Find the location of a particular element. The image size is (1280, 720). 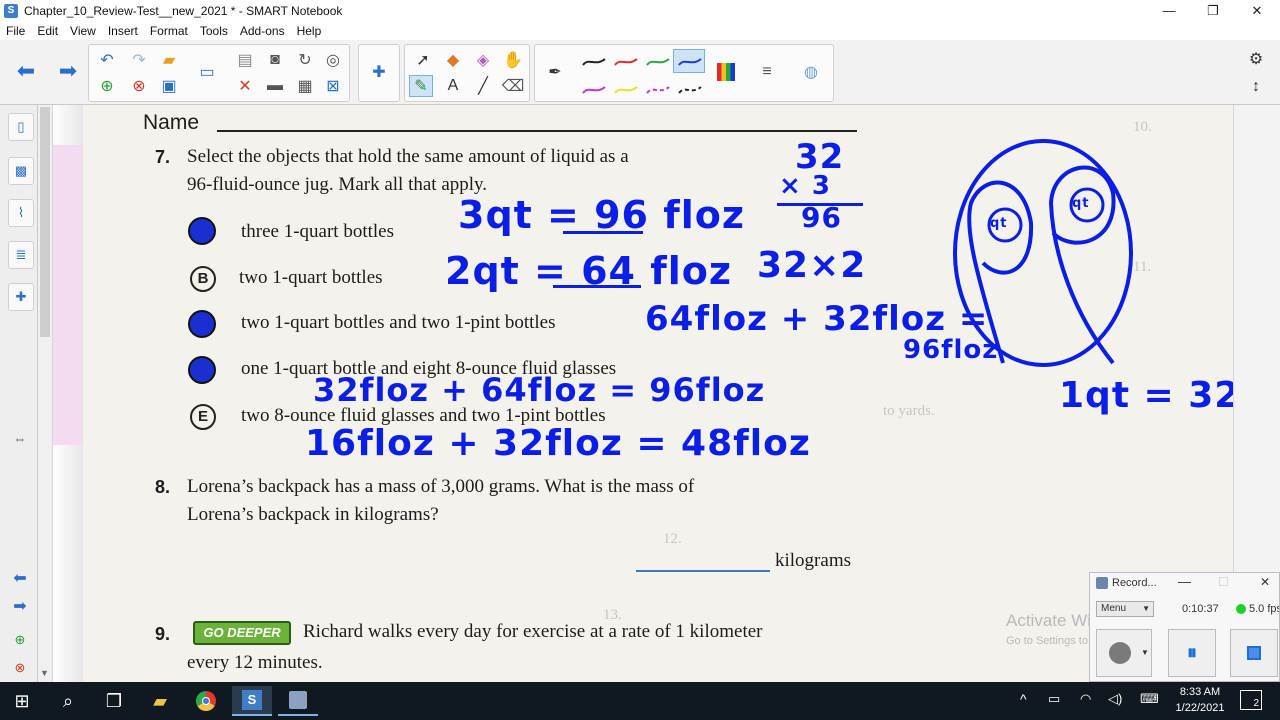

pen-magenta-icon is located at coordinates (594, 90).